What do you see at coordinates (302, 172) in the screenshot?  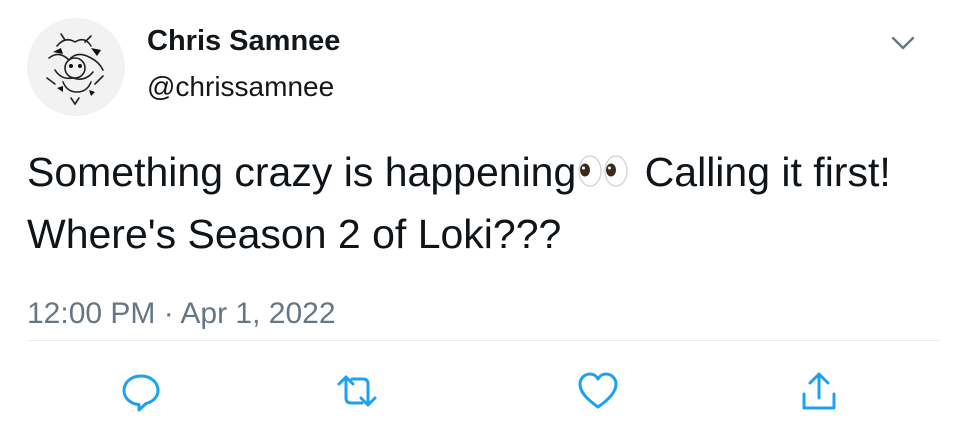 I see `tweet-text-part-1: Something crazy is happening` at bounding box center [302, 172].